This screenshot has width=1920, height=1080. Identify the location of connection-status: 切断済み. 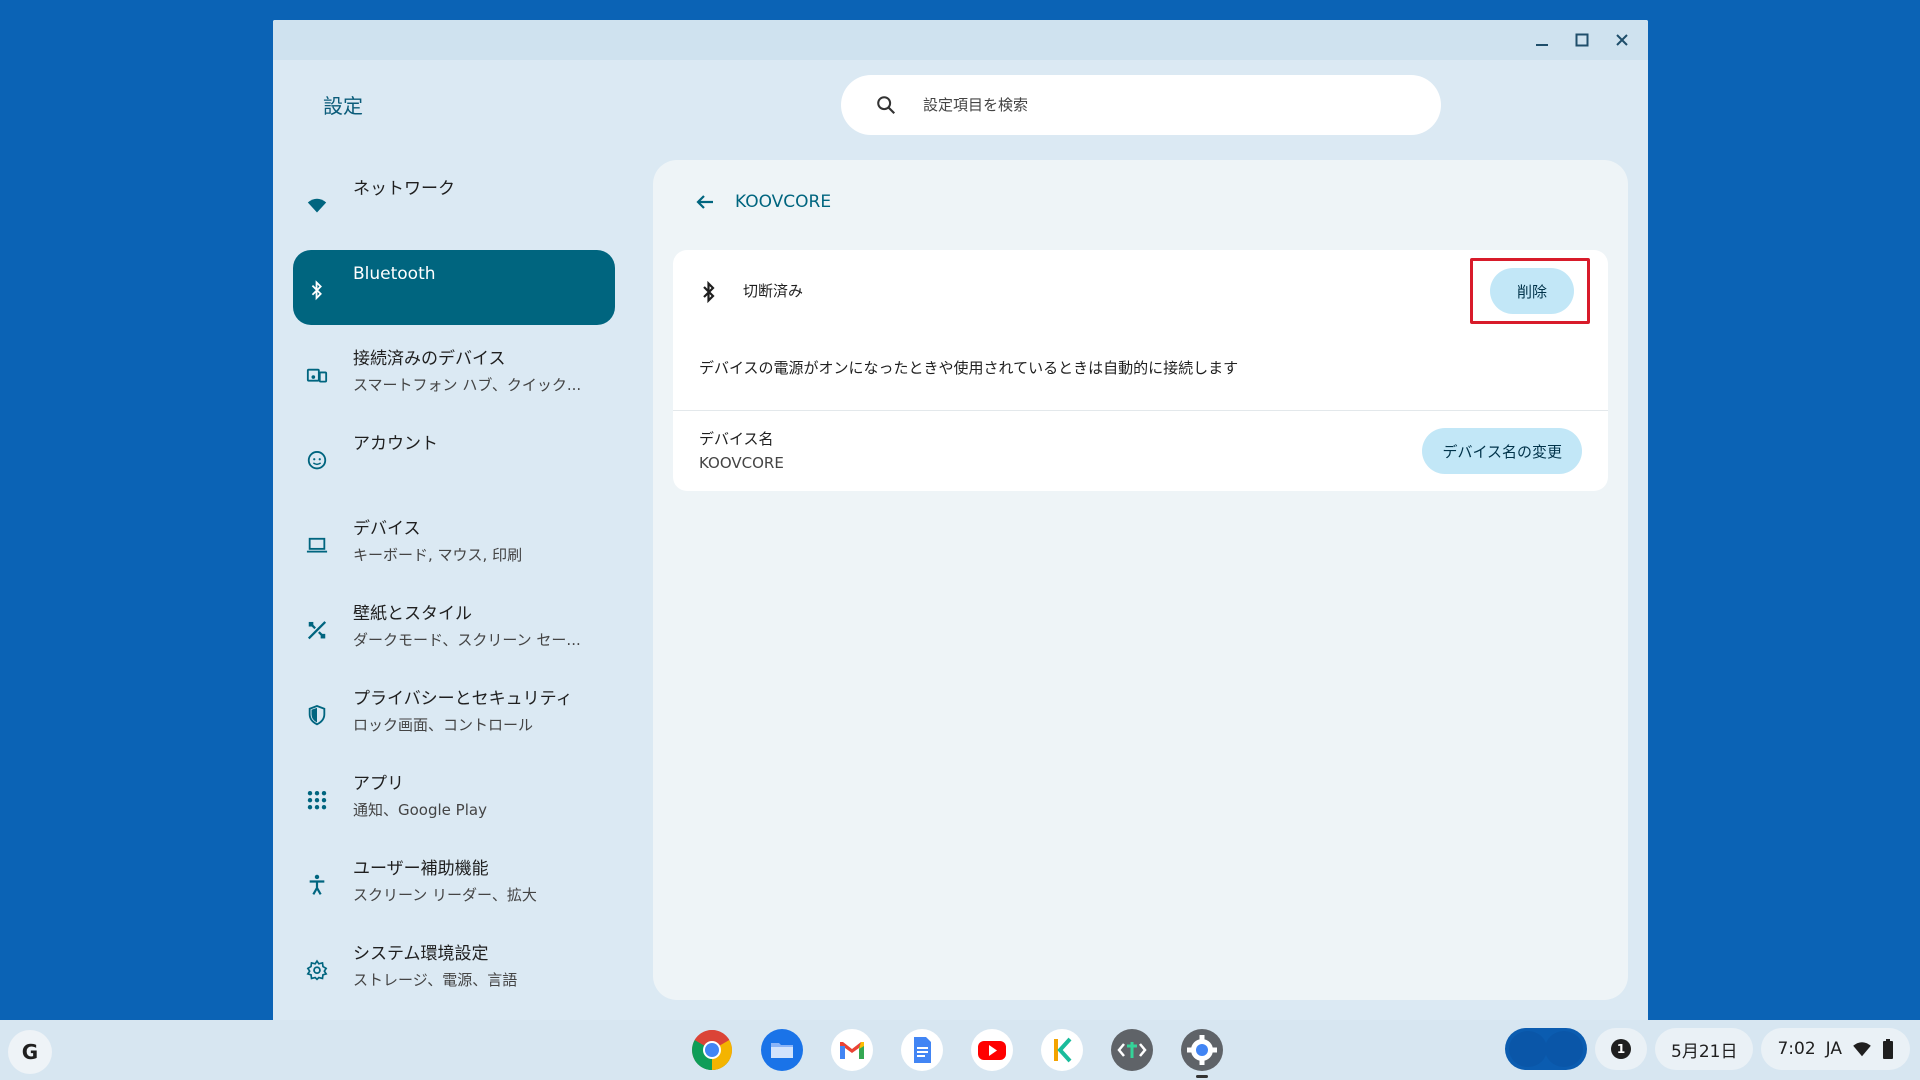
(773, 291).